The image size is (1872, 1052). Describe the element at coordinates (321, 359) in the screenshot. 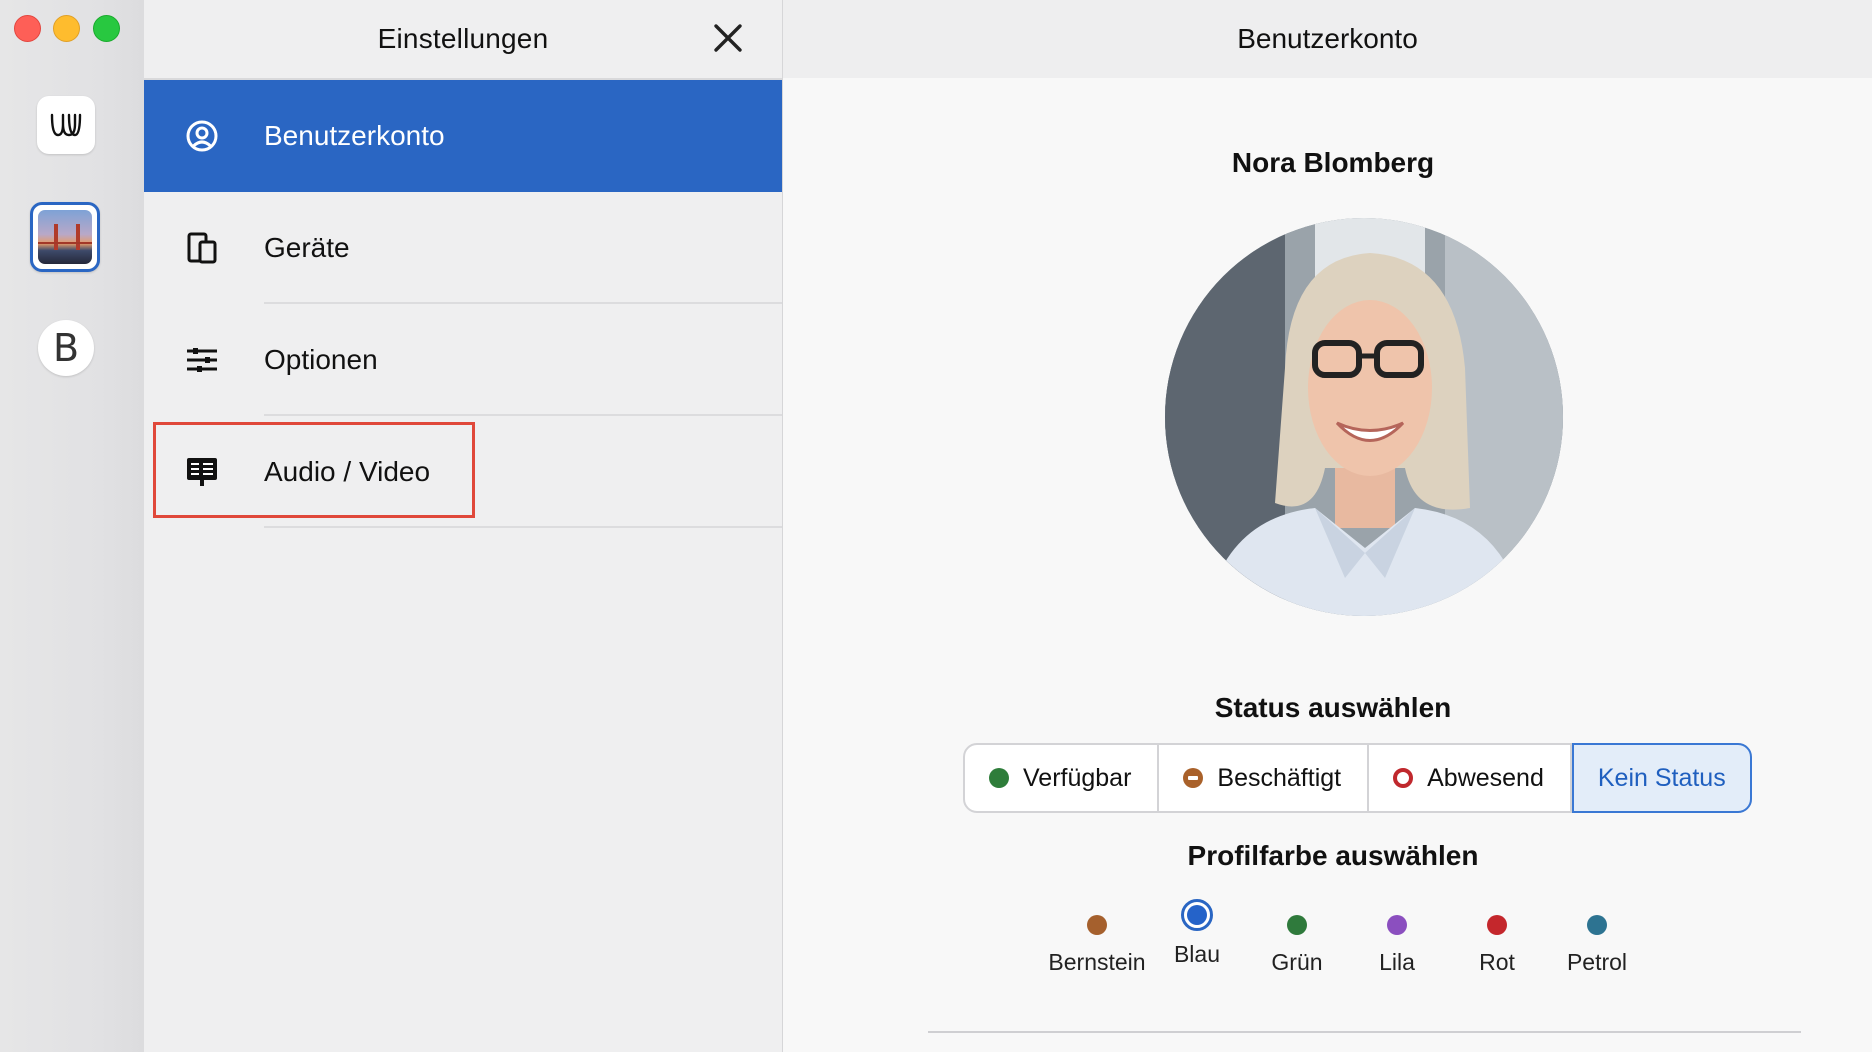

I see `settings-item-label: Optionen` at that location.